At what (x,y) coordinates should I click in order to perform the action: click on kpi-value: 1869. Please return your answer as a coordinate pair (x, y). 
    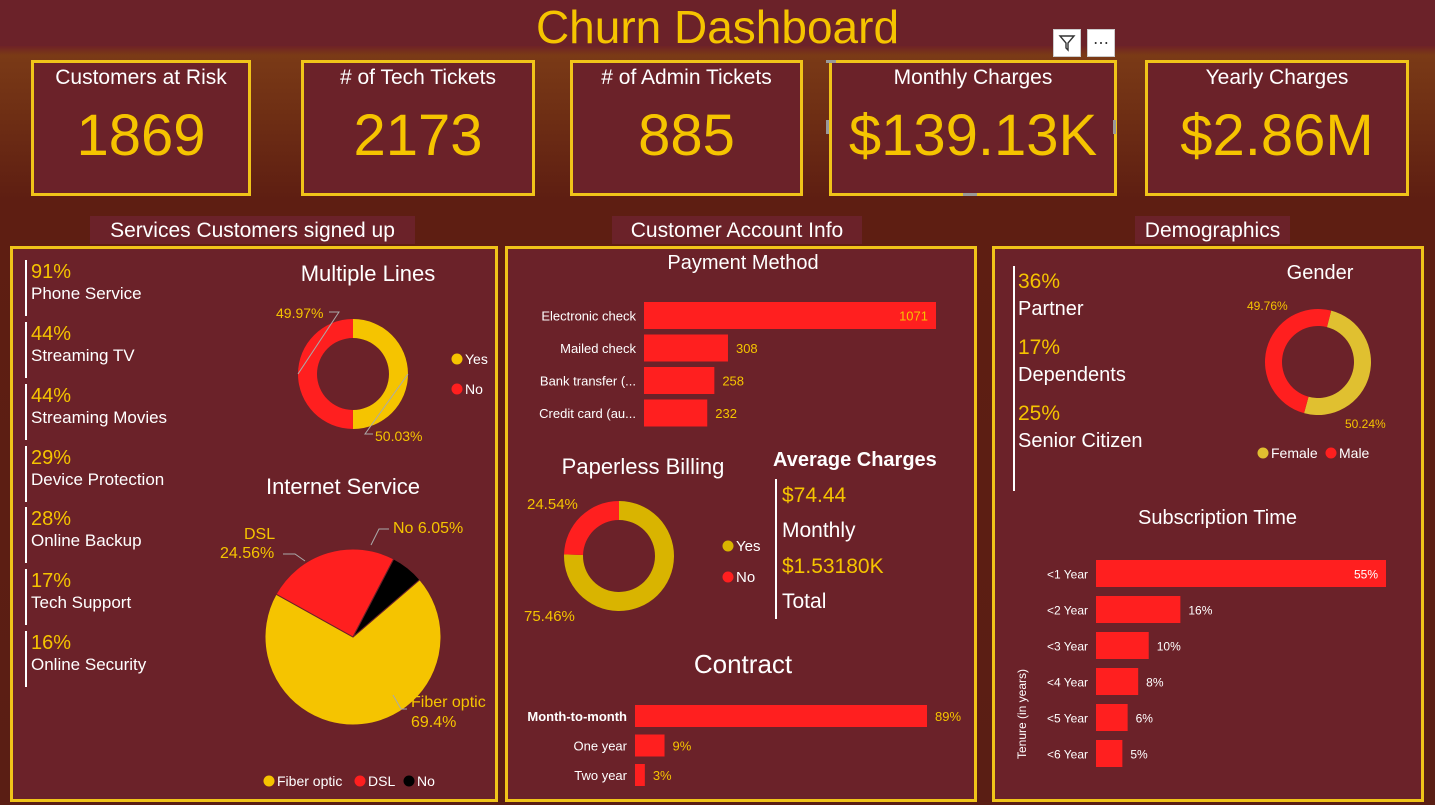
    Looking at the image, I should click on (141, 135).